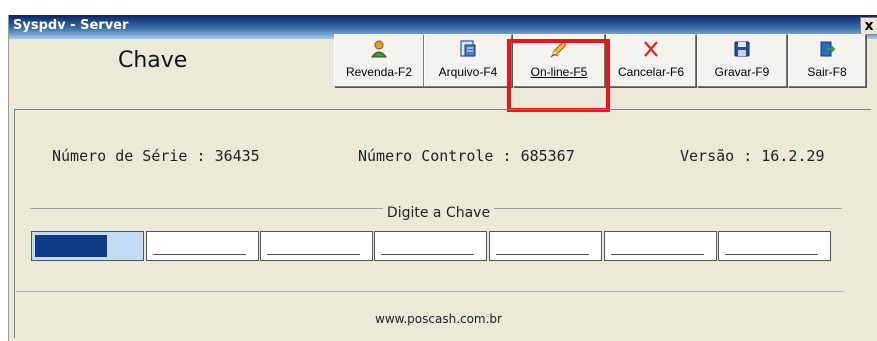 The width and height of the screenshot is (877, 341). I want to click on user-icon, so click(379, 49).